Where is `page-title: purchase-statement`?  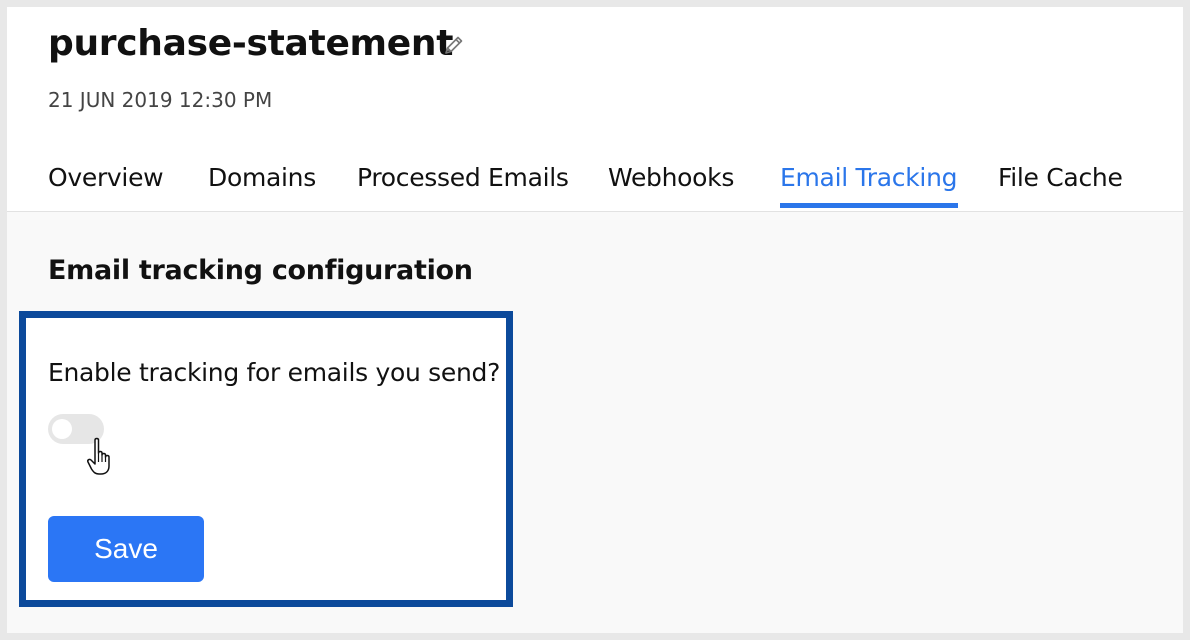 page-title: purchase-statement is located at coordinates (251, 43).